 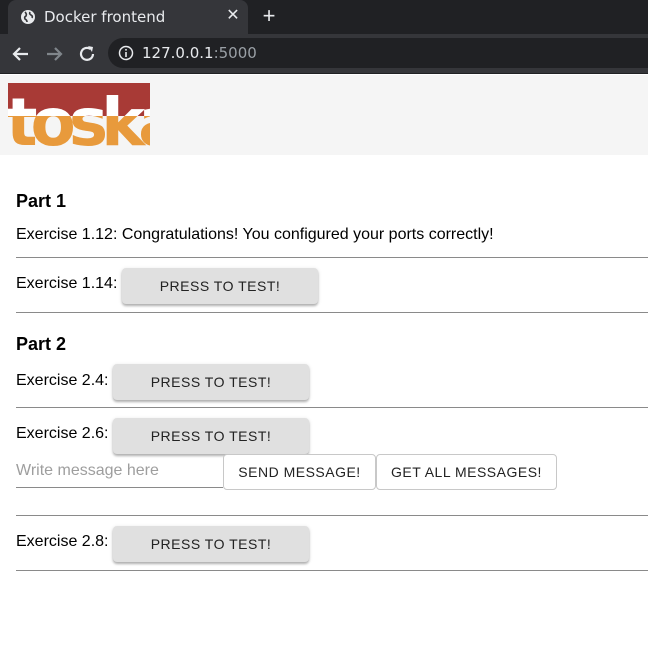 I want to click on url-port: :5000, so click(x=235, y=53).